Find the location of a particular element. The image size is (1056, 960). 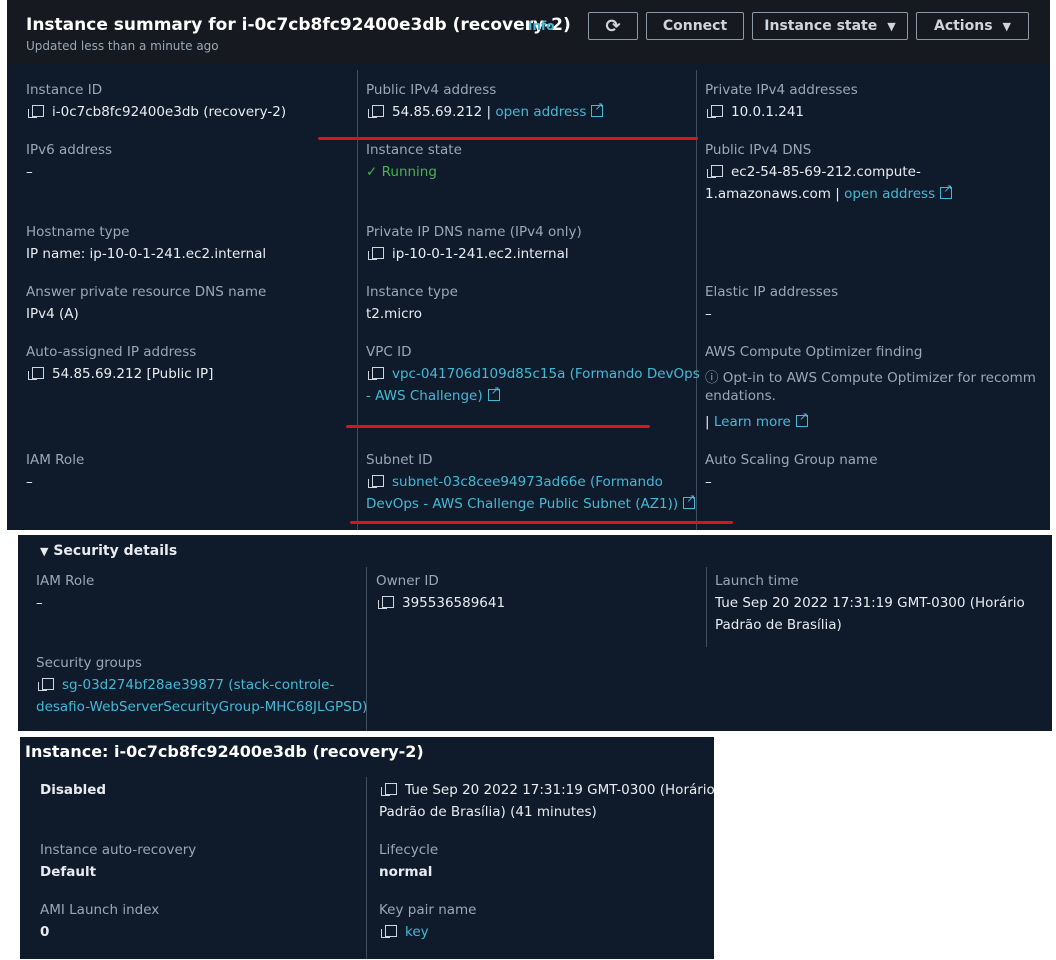

vpc-id-label: VPC ID is located at coordinates (389, 352).